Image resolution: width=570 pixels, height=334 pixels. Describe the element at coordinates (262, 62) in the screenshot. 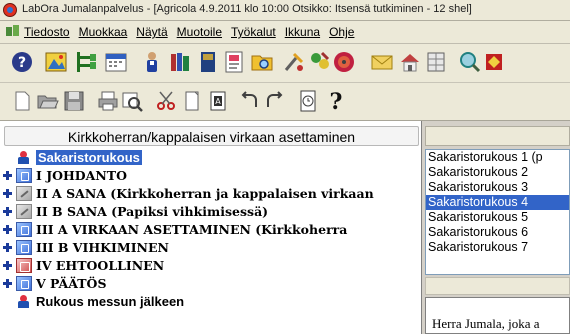

I see `search-folder-icon` at that location.